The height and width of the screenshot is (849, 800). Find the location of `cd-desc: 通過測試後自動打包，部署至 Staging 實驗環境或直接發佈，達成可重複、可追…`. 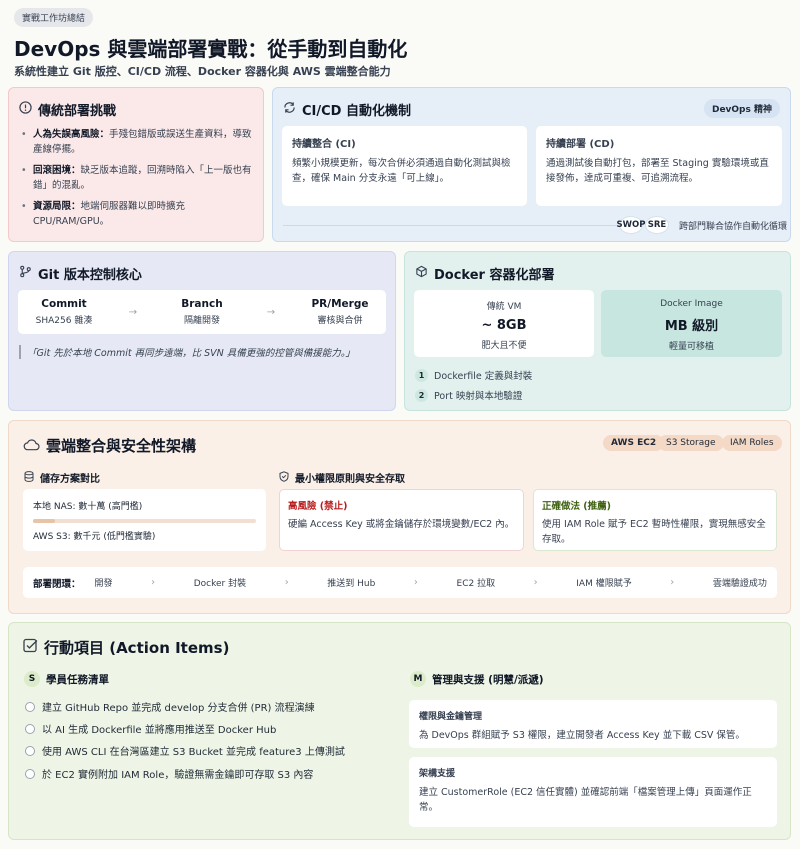

cd-desc: 通過測試後自動打包，部署至 Staging 實驗環境或直接發佈，達成可重複、可追… is located at coordinates (657, 171).